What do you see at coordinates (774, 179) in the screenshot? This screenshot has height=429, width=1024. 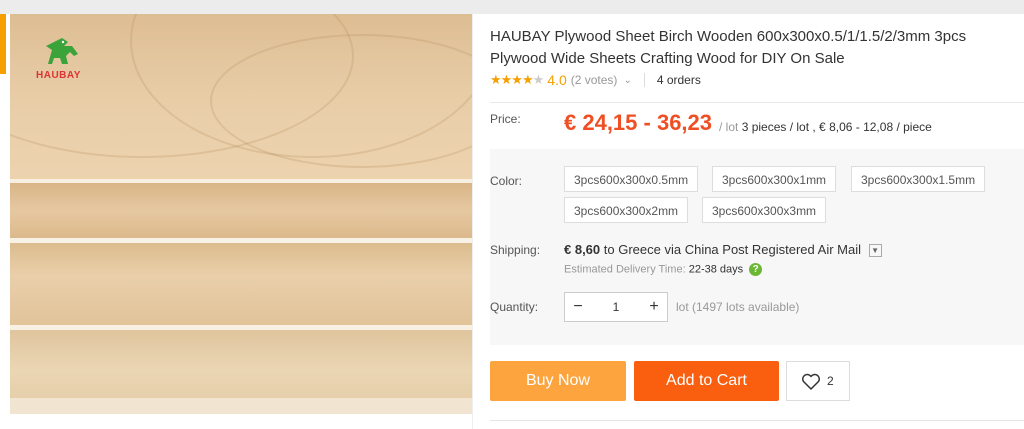 I see `color-option: 3pcs600x300x1mm` at bounding box center [774, 179].